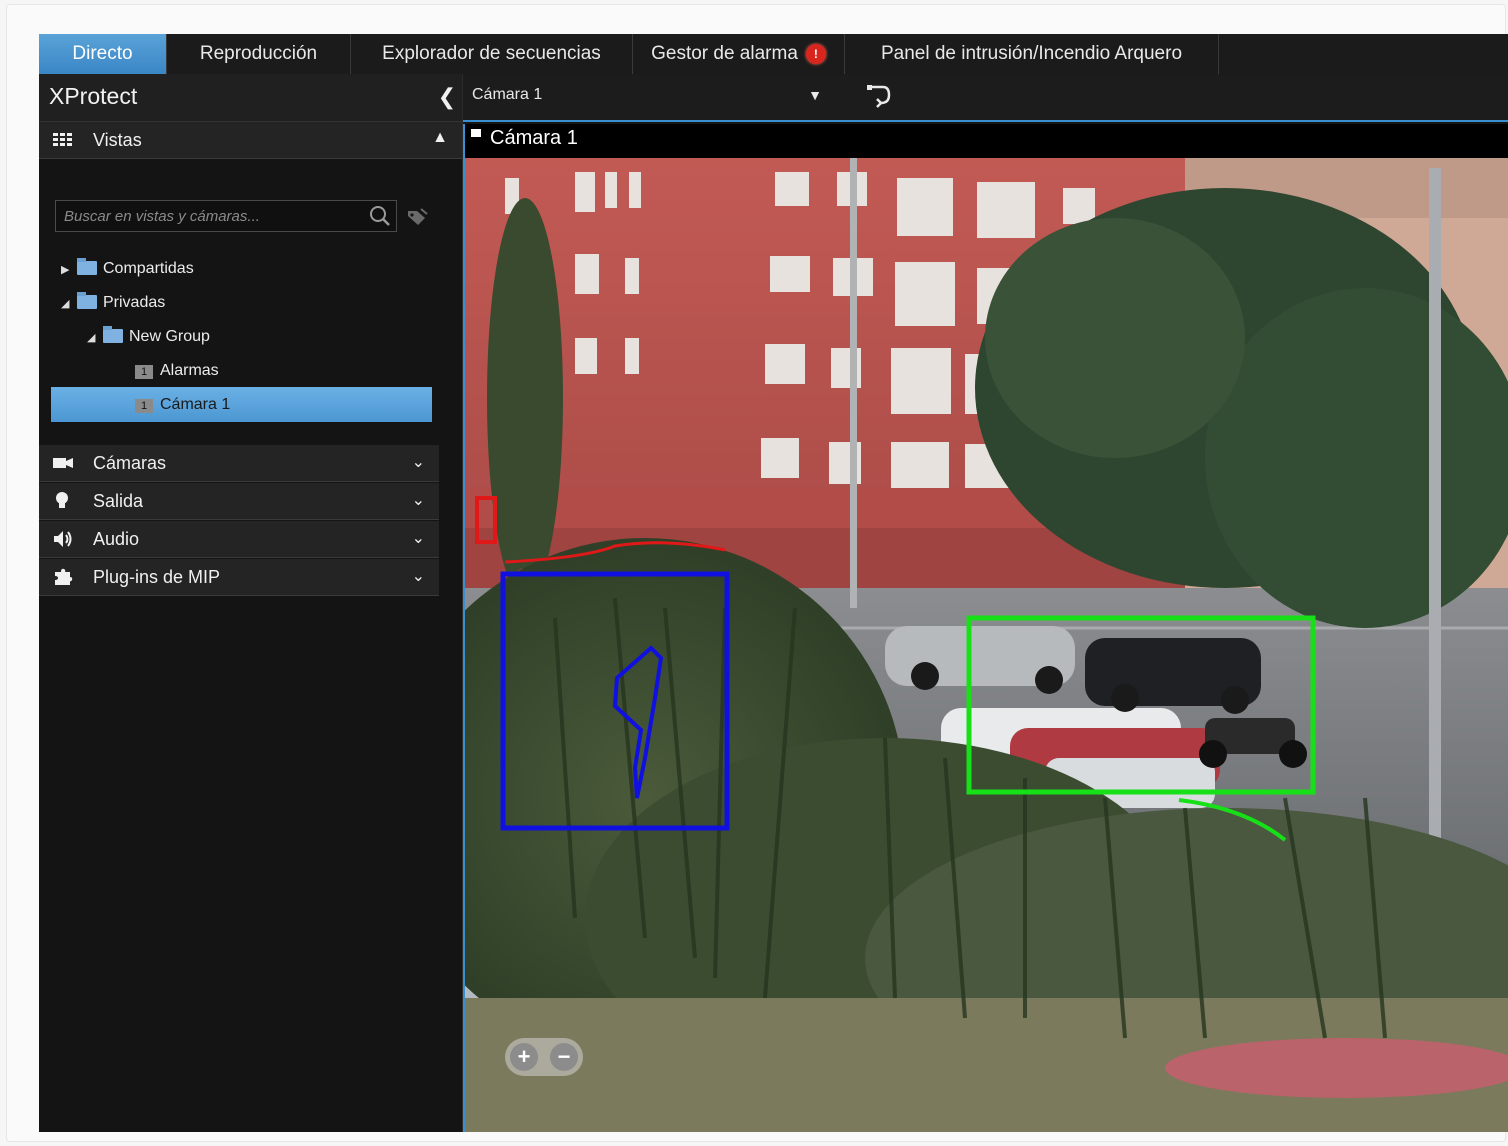  I want to click on tab-explorador-secuencias: Explorador de secuencias, so click(492, 54).